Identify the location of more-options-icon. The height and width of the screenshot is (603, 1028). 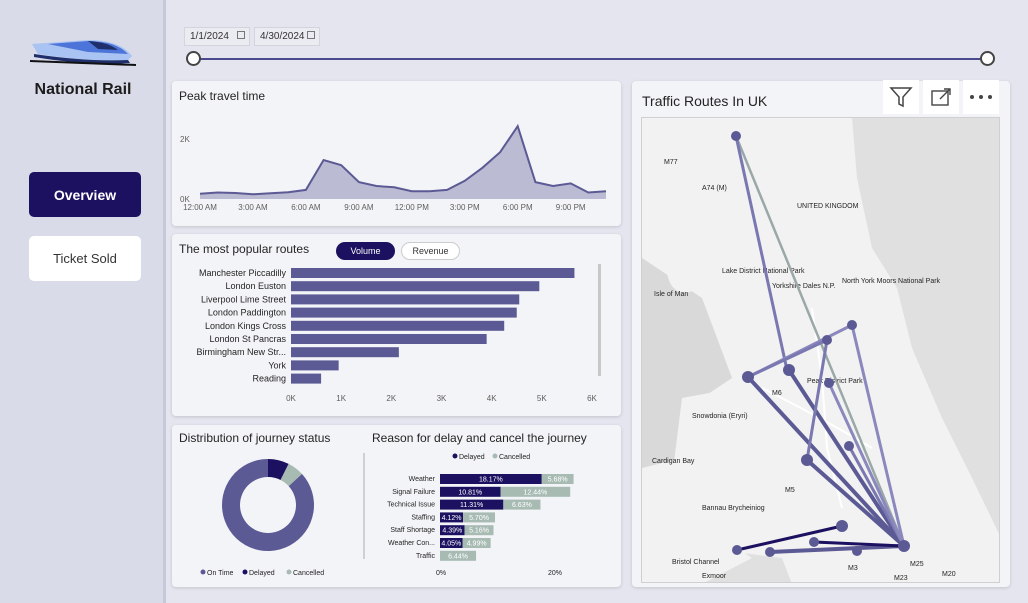
(981, 97).